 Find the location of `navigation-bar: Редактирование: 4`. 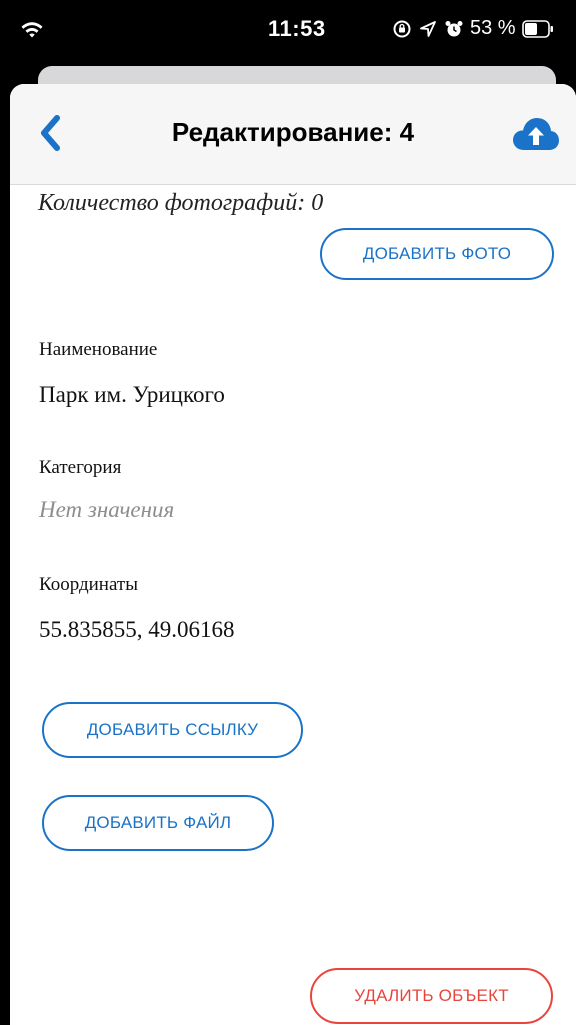

navigation-bar: Редактирование: 4 is located at coordinates (293, 134).